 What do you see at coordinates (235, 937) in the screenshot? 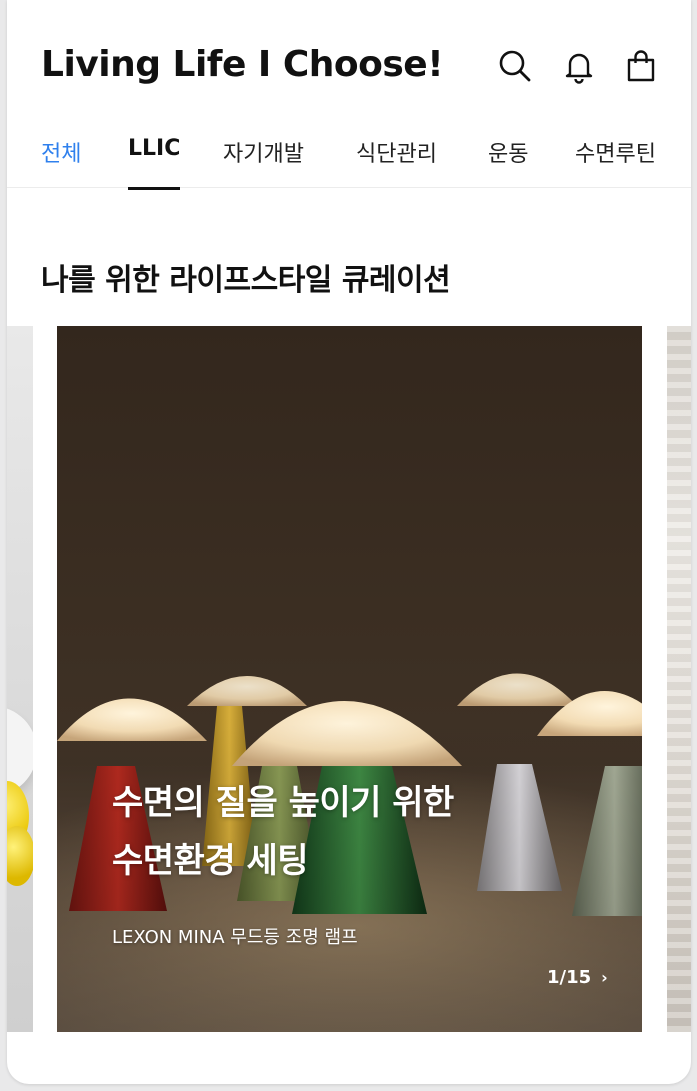
I see `product-name: LEXON MINA 무드등 조명 램프` at bounding box center [235, 937].